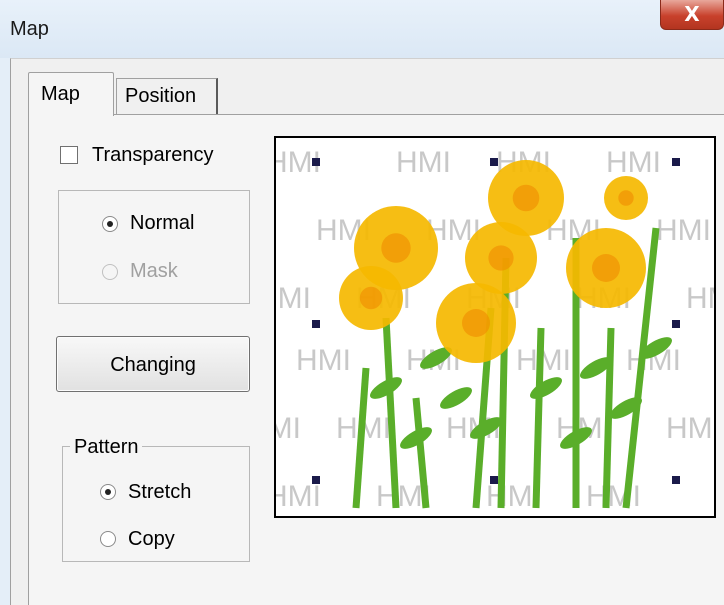 This screenshot has height=605, width=724. I want to click on transparency-checkbox, so click(69, 155).